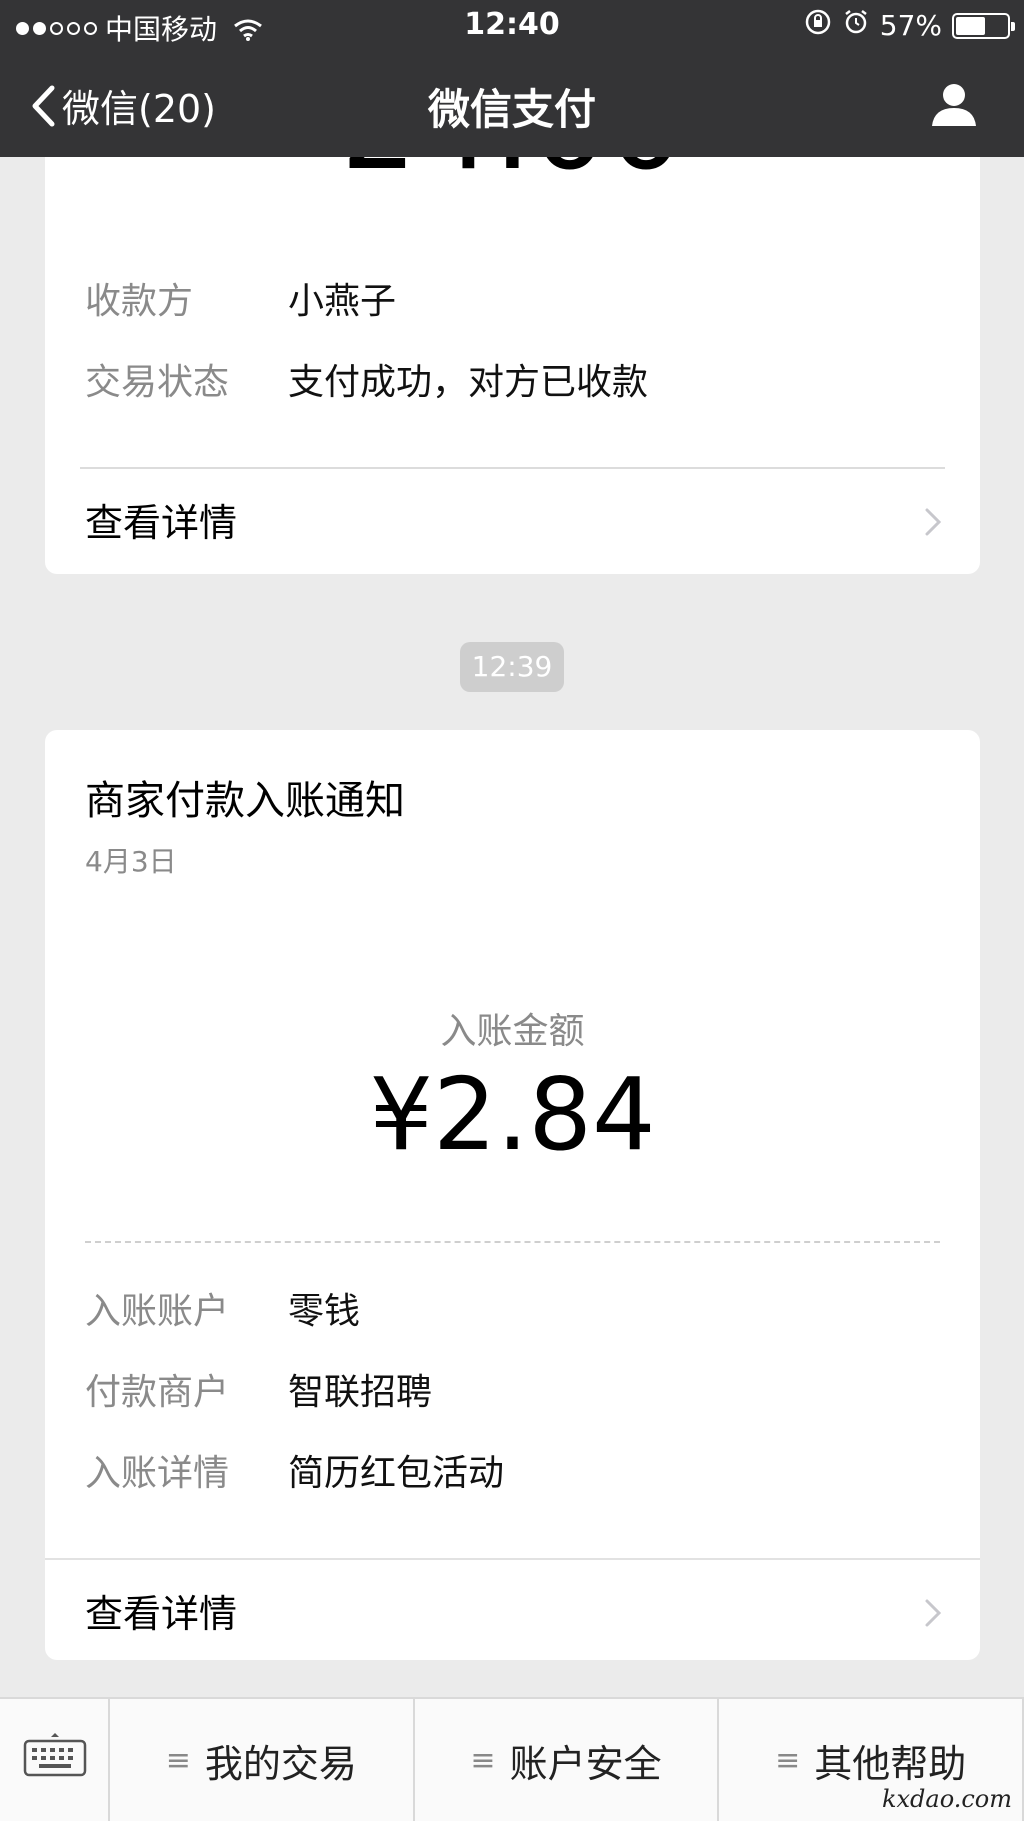 The image size is (1024, 1821). I want to click on menu-label: 账户安全, so click(585, 1763).